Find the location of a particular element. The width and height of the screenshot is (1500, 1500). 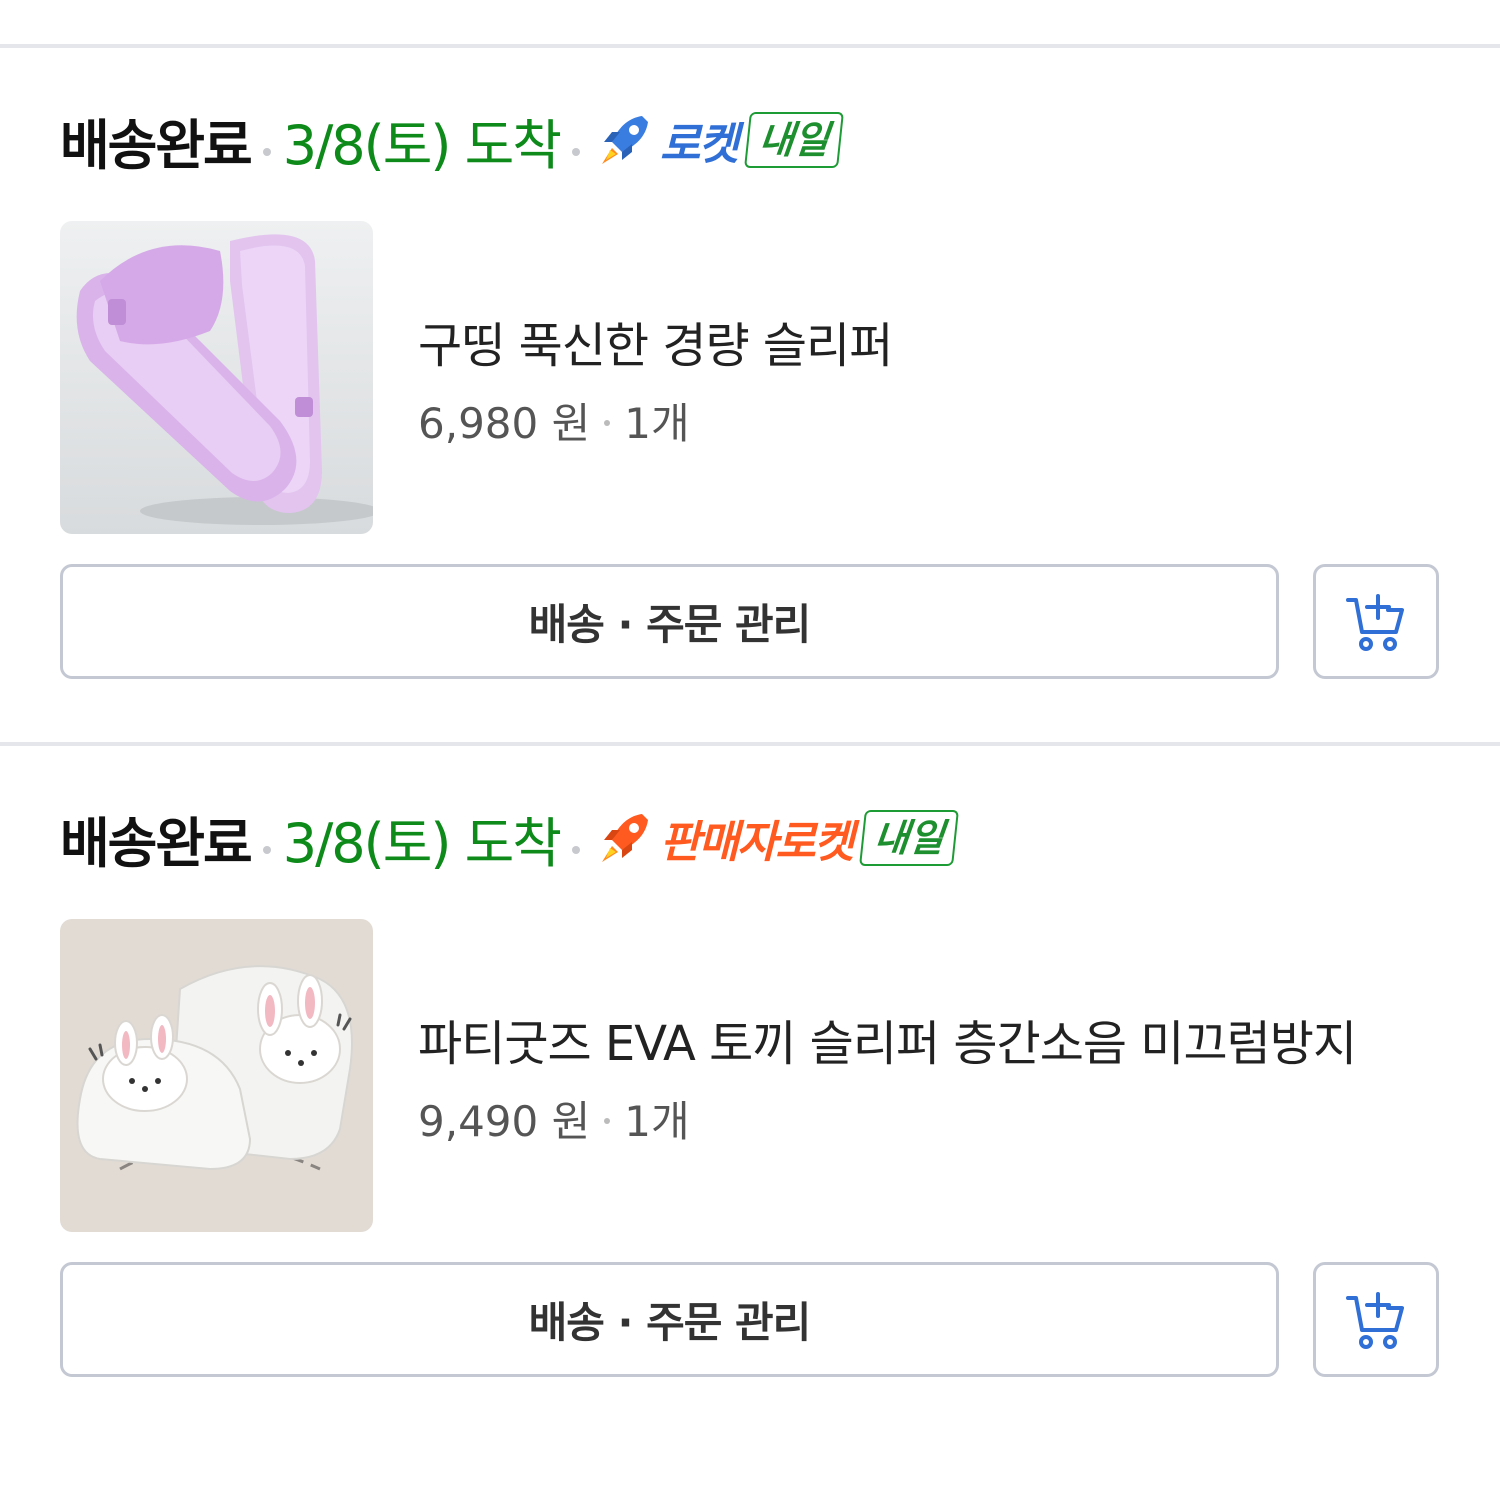

order-header: 배송완료 3/8(토) 도착 로켓 내일 is located at coordinates (452, 140).